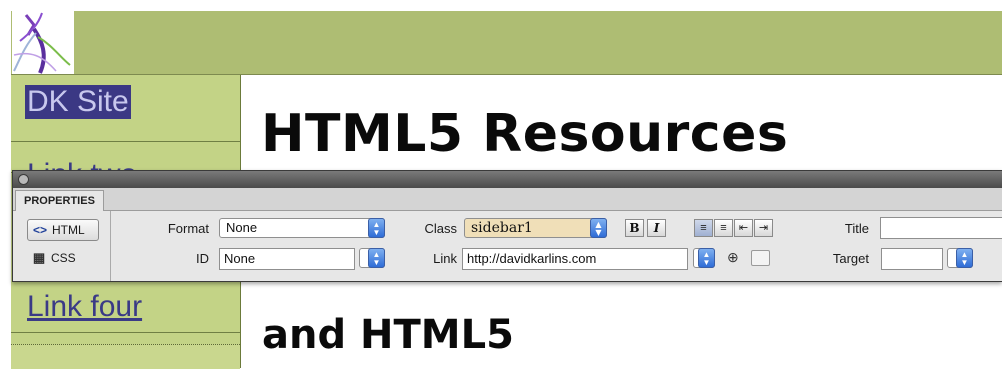 The height and width of the screenshot is (369, 1002). What do you see at coordinates (760, 258) in the screenshot?
I see `browse-folder-icon` at bounding box center [760, 258].